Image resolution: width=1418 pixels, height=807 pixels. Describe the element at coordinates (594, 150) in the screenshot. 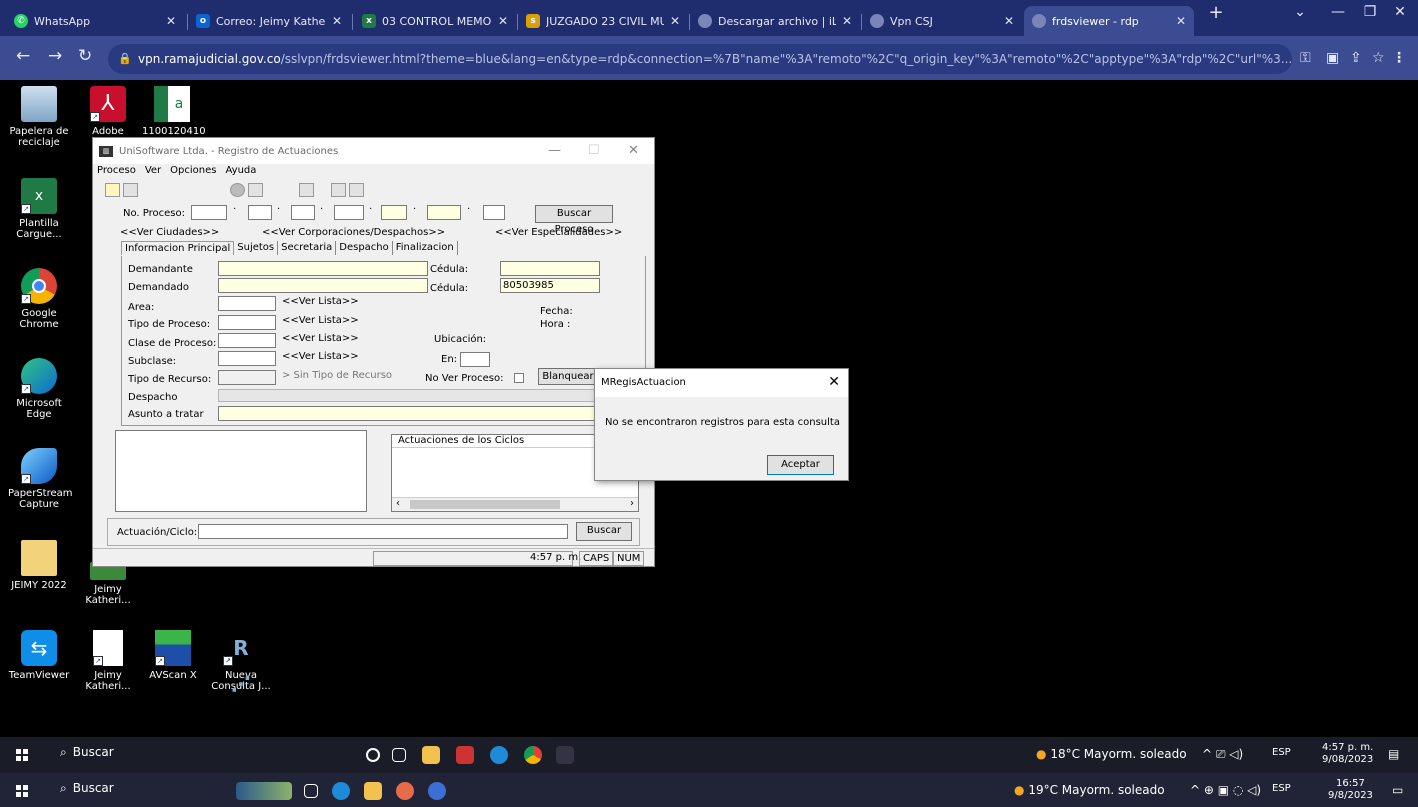

I see `maximize-icon: ☐` at that location.